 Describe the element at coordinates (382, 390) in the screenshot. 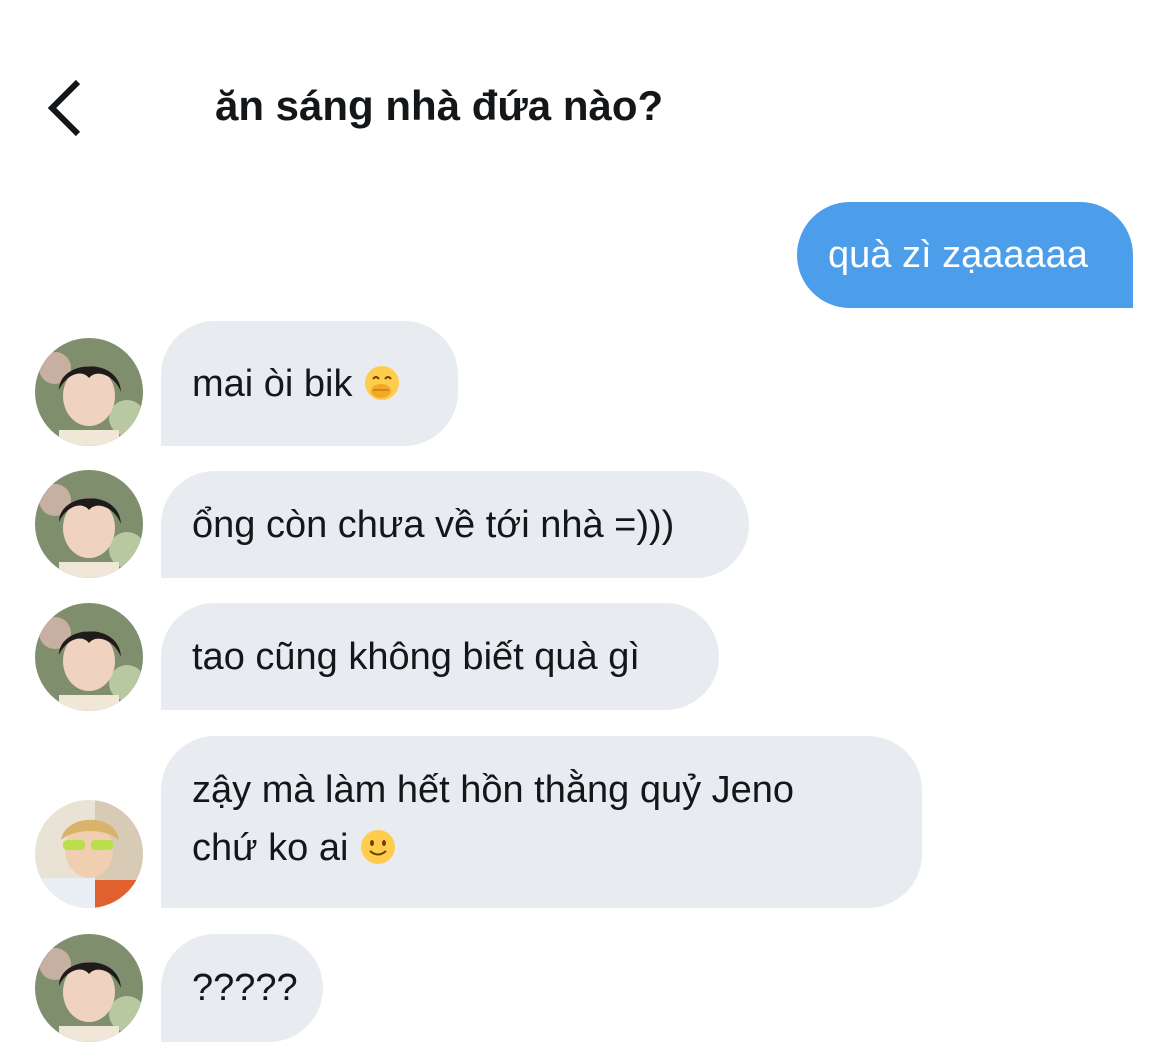

I see `face-with-hand-over-mouth-emoji` at that location.